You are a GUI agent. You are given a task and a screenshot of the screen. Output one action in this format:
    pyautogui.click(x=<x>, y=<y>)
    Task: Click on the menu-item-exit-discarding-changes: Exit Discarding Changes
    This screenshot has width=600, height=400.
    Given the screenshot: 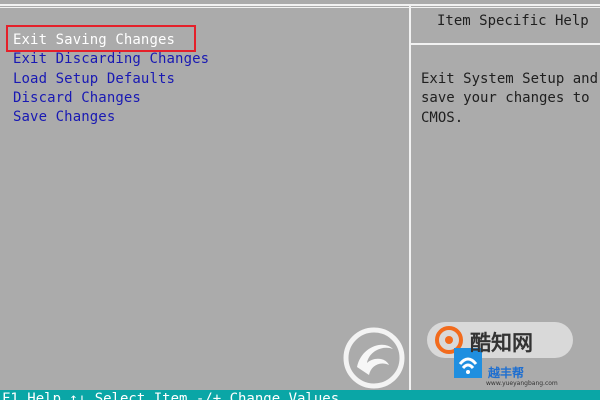 What is the action you would take?
    pyautogui.click(x=111, y=59)
    